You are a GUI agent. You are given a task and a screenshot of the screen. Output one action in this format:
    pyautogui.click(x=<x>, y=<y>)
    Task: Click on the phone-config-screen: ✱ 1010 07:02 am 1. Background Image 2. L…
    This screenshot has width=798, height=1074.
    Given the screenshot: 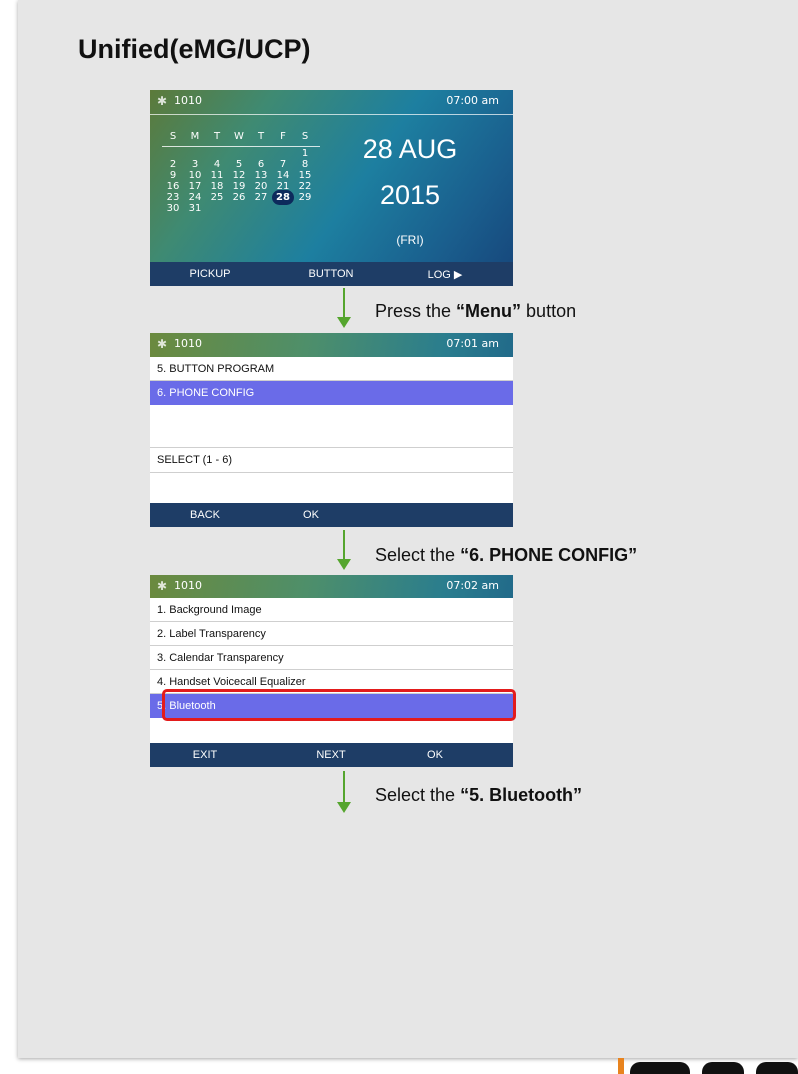 What is the action you would take?
    pyautogui.click(x=331, y=671)
    